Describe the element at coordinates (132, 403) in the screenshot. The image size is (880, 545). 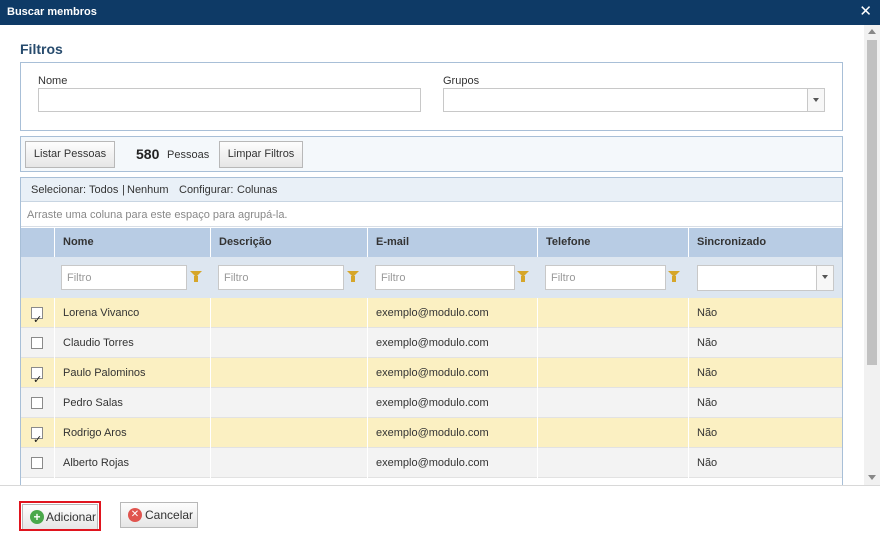
I see `cell-name: Pedro Salas` at that location.